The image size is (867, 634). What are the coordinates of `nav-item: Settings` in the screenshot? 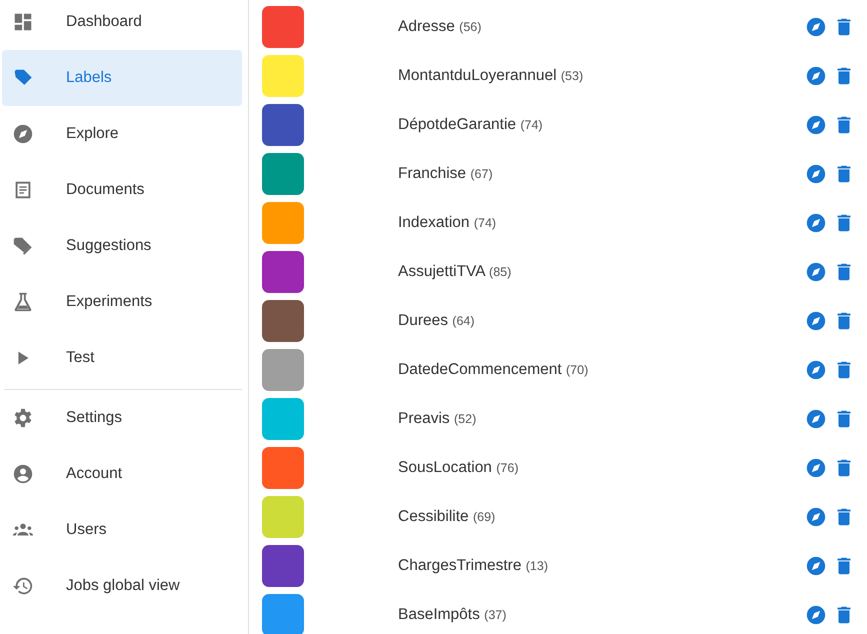 It's located at (122, 418).